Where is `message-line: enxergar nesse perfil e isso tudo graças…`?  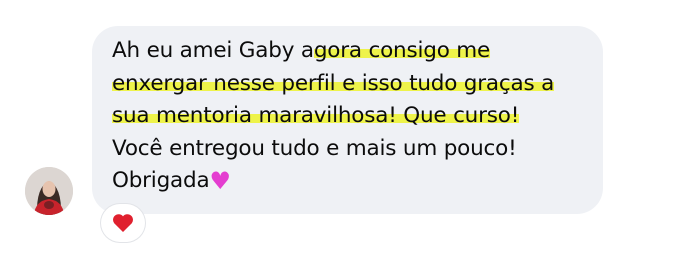
message-line: enxergar nesse perfil e isso tudo graças… is located at coordinates (333, 84).